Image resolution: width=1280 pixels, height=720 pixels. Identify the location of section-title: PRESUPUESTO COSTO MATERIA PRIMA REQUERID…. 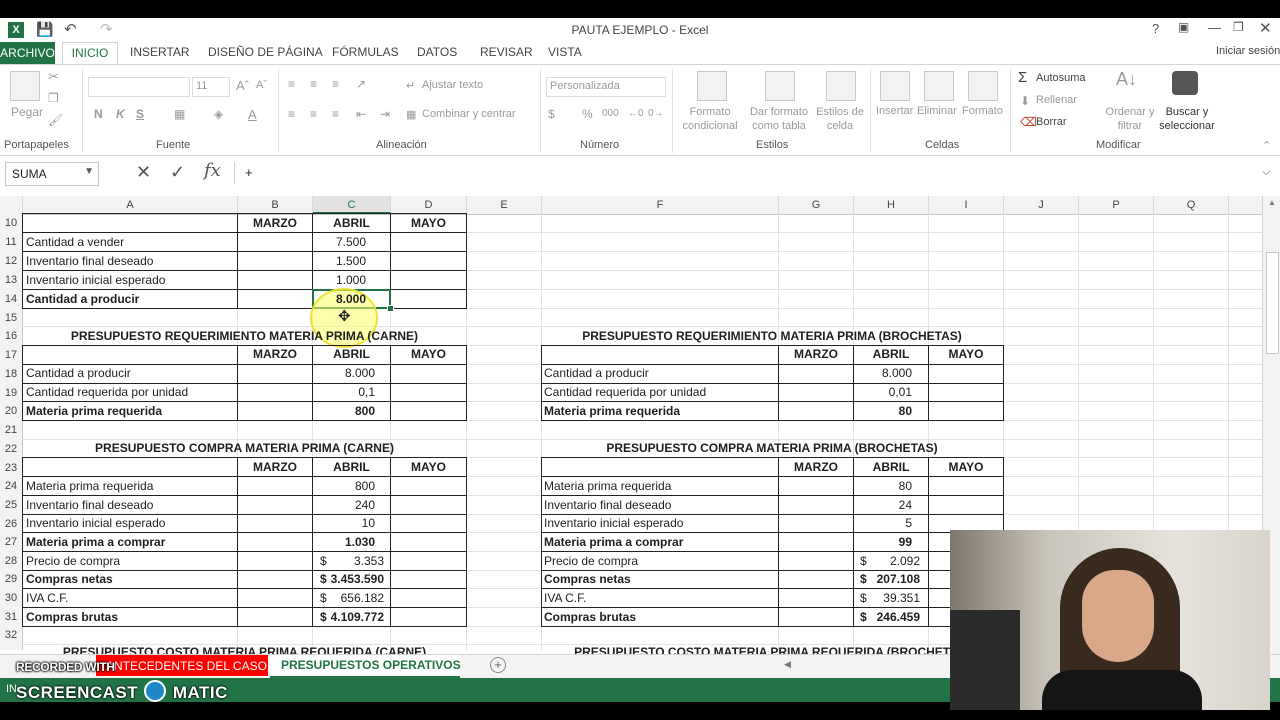
(244, 649).